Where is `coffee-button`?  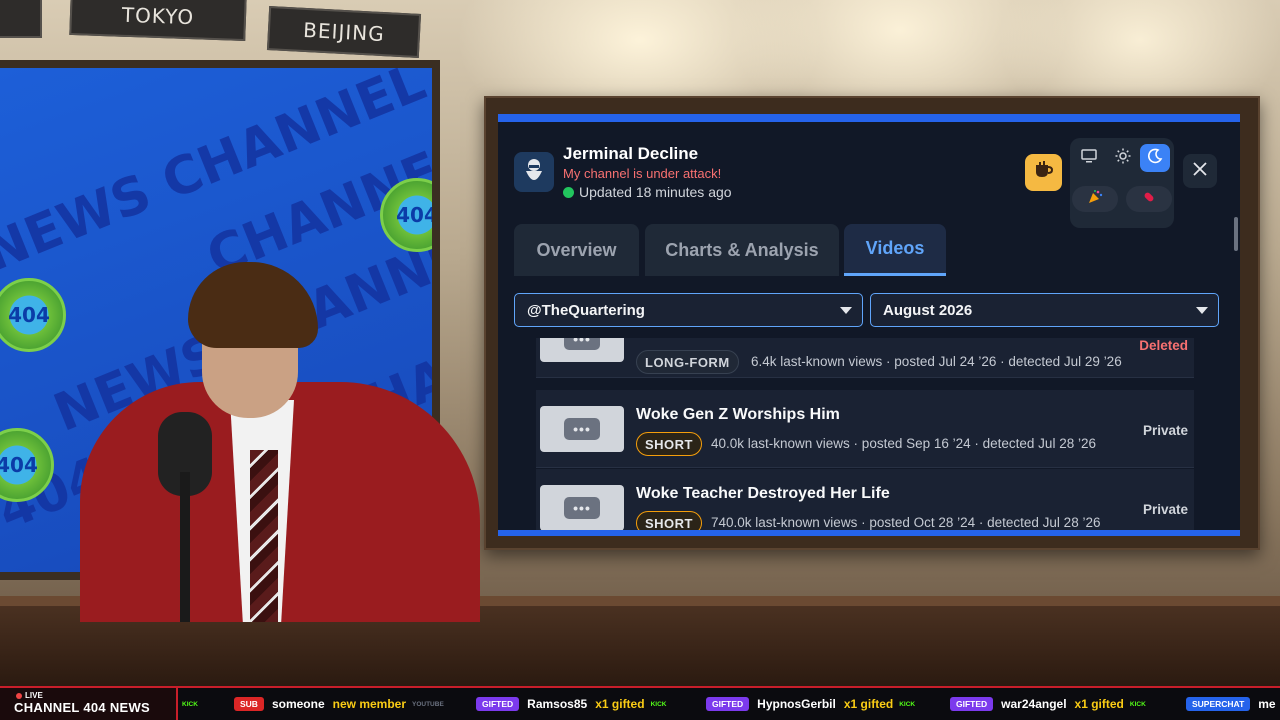
coffee-button is located at coordinates (1043, 172).